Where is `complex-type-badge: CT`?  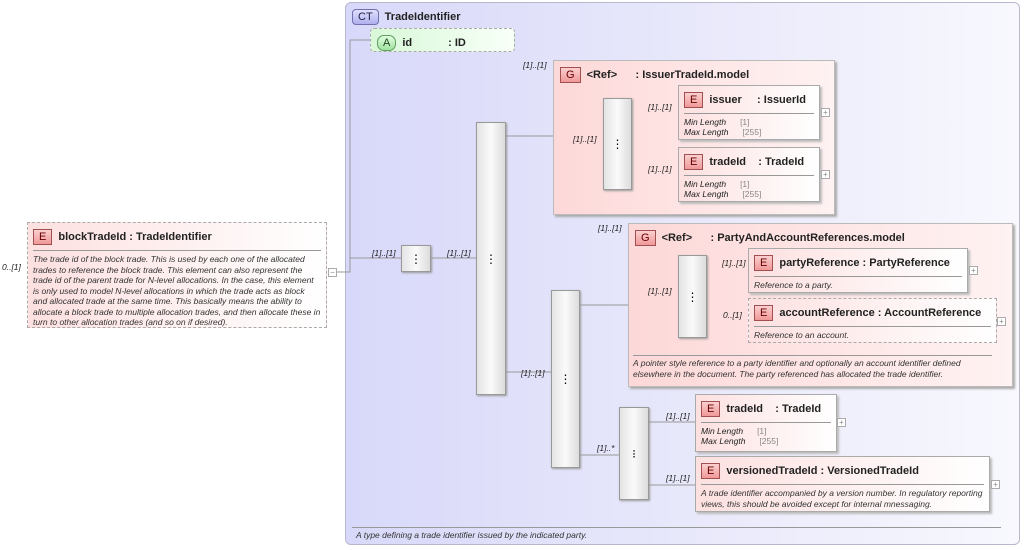
complex-type-badge: CT is located at coordinates (365, 17).